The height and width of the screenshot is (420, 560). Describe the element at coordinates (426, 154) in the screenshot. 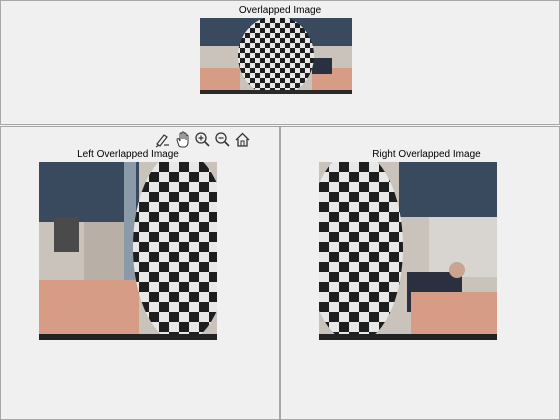

I see `right-overlapped-image-title: Right Overlapped Image` at that location.